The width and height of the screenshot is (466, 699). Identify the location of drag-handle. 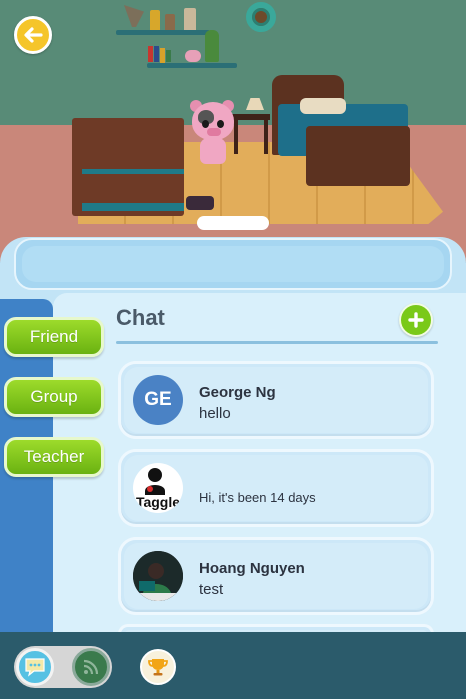
(233, 223).